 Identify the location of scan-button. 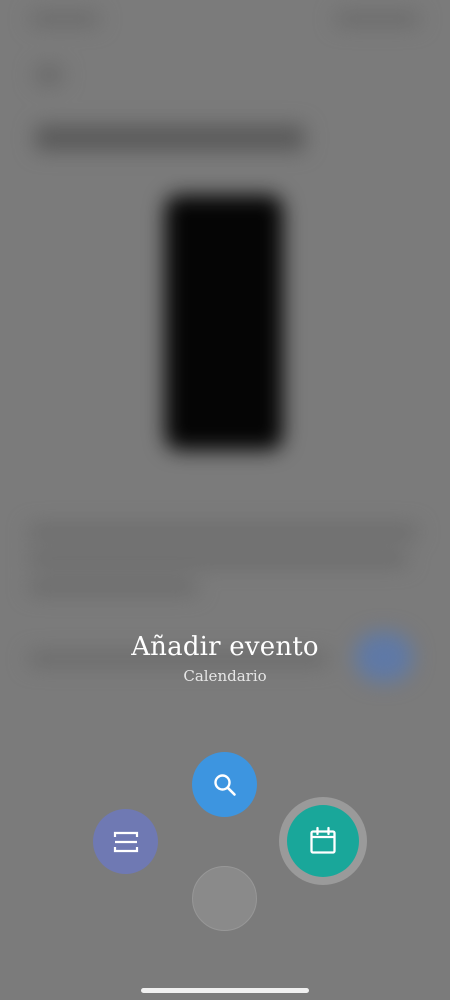
(125, 841).